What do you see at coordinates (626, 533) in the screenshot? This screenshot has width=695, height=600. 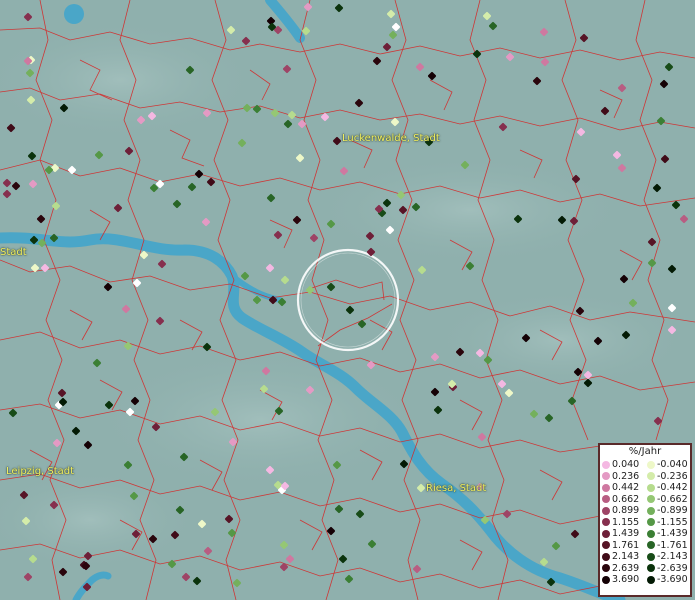 I see `legend-value: 1.439` at bounding box center [626, 533].